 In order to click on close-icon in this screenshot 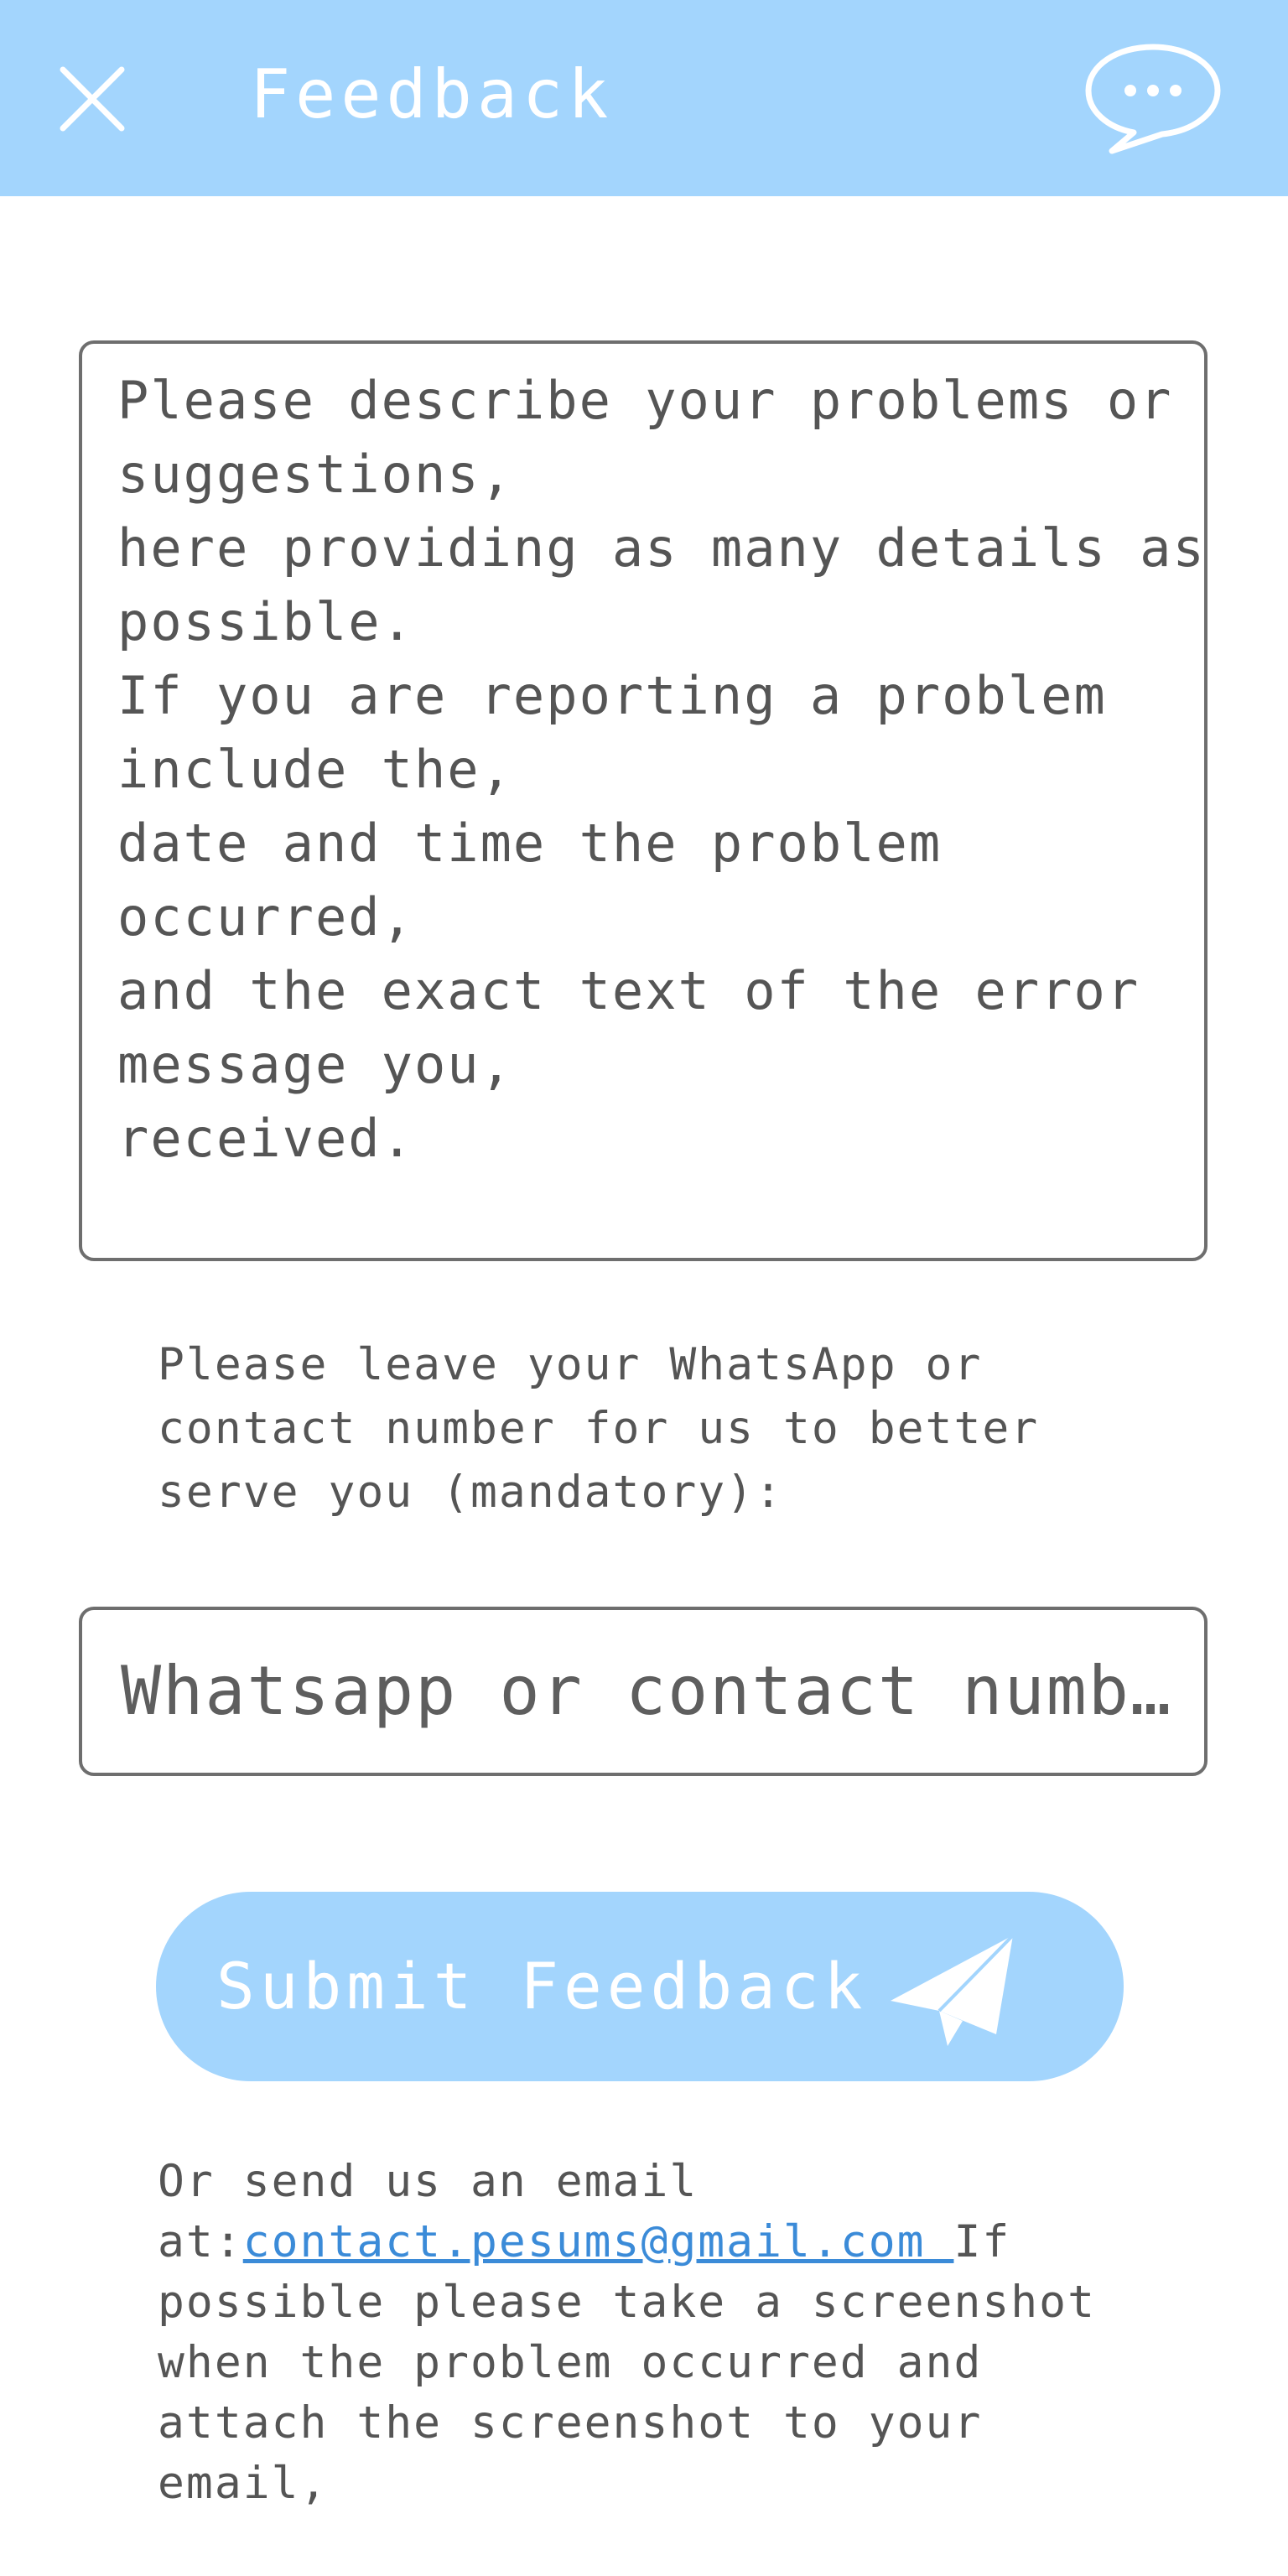, I will do `click(92, 99)`.